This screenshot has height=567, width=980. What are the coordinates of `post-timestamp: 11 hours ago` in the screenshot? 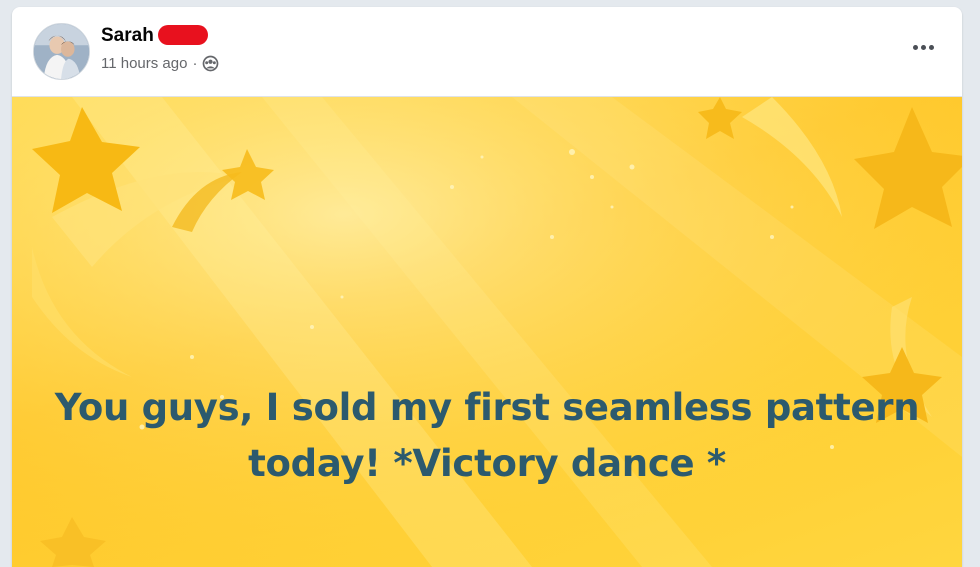 It's located at (144, 63).